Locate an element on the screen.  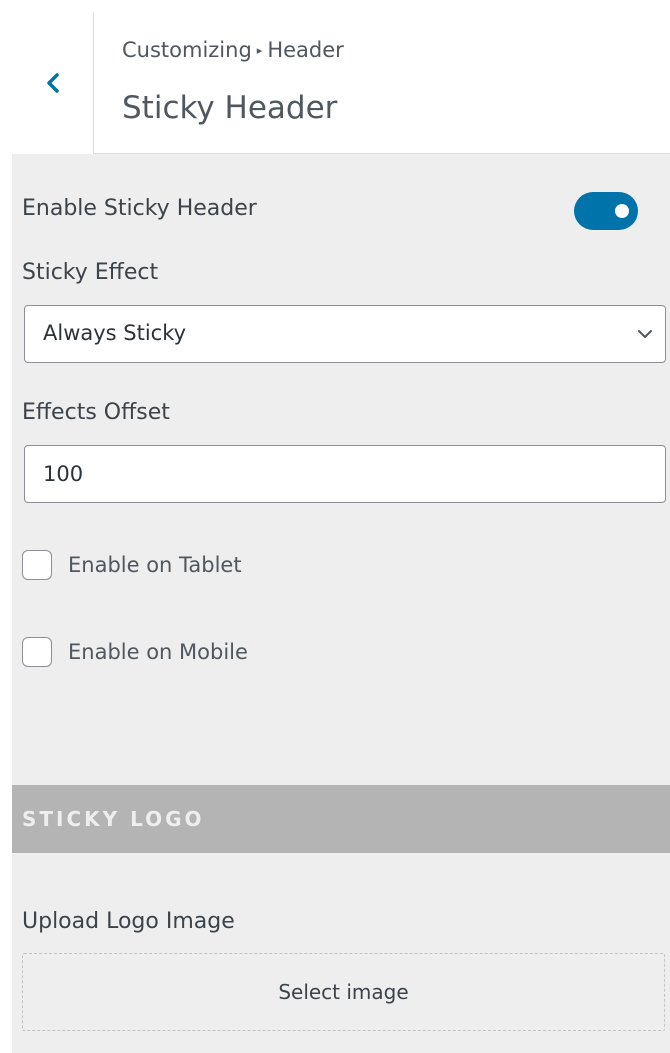
sticky-effect-value: Always Sticky is located at coordinates (115, 333).